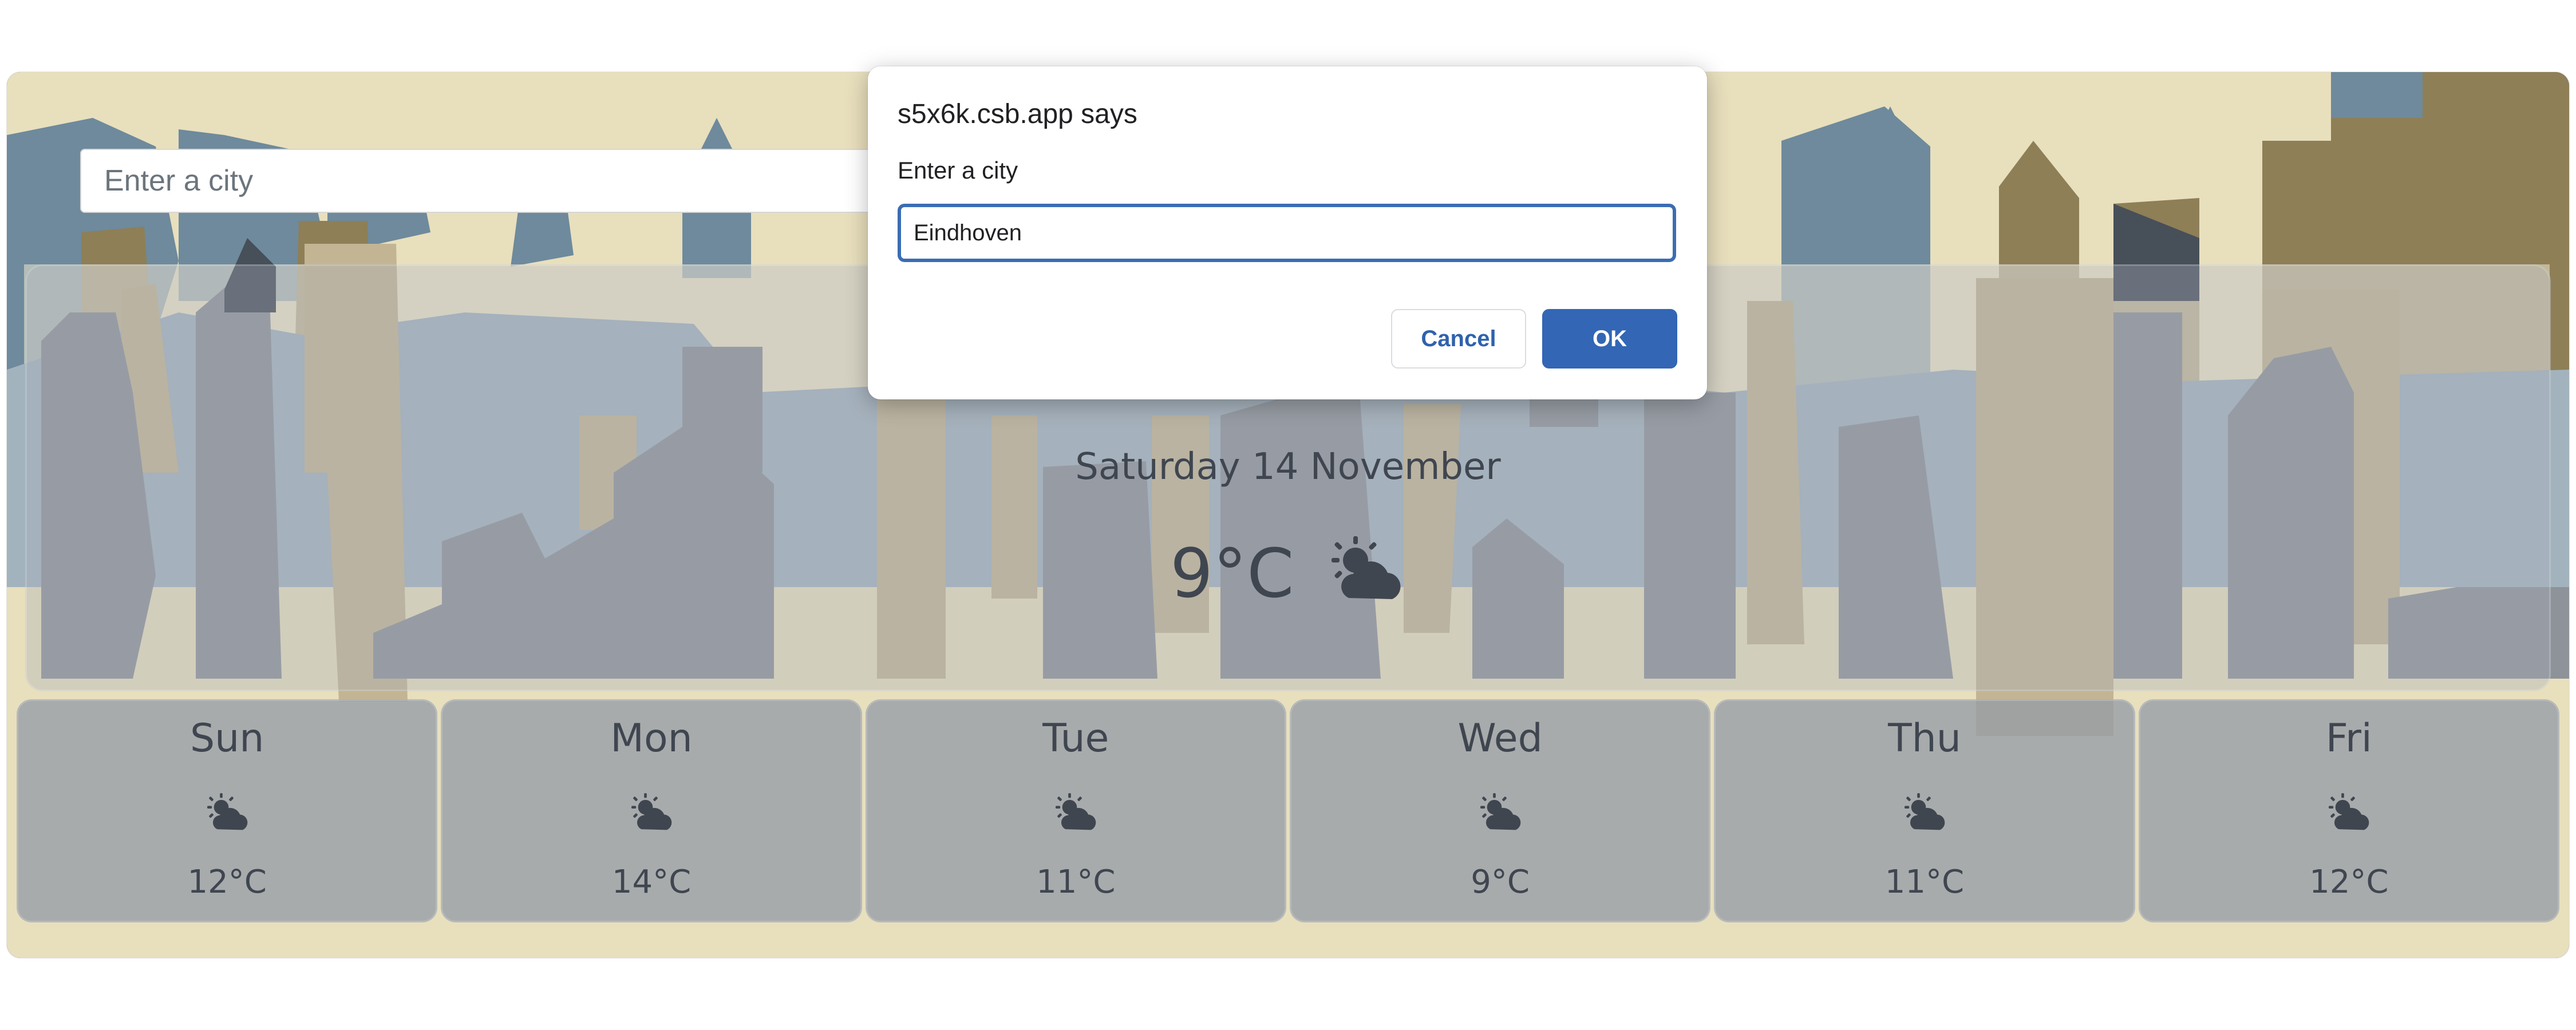  I want to click on current-temperature-row: 9°C, so click(1288, 574).